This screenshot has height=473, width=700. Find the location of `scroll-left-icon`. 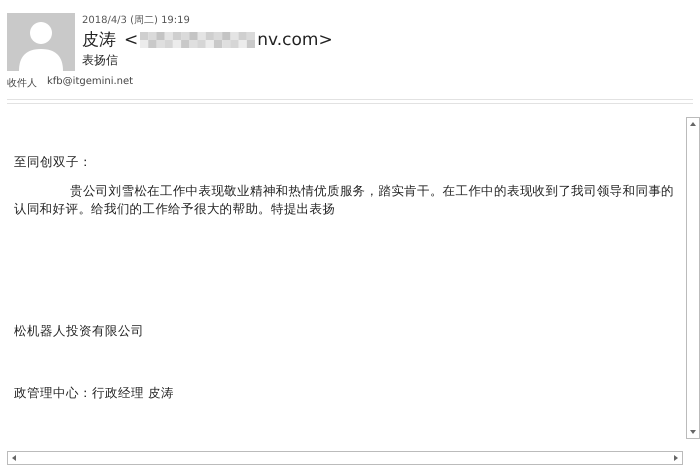

scroll-left-icon is located at coordinates (14, 458).